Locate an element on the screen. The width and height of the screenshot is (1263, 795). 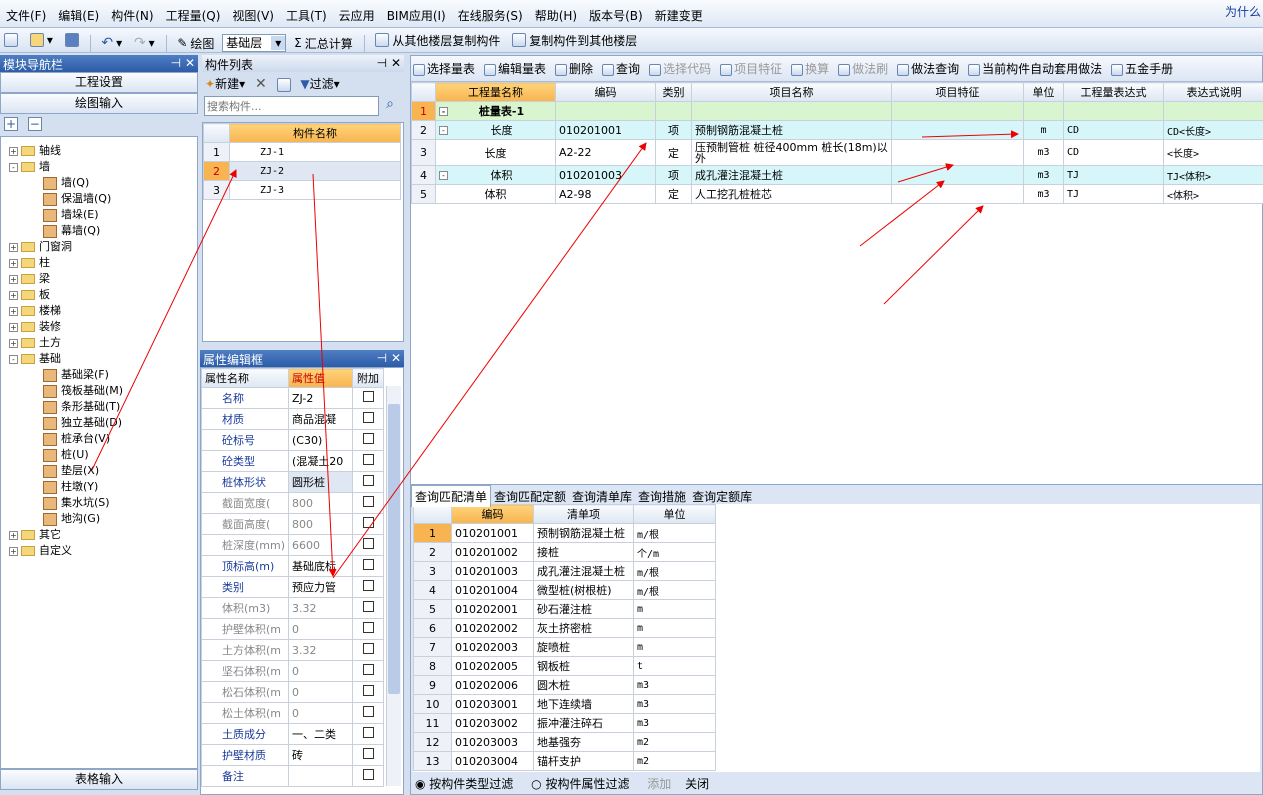
component-row: 1 ZJ-1 is located at coordinates (302, 152).